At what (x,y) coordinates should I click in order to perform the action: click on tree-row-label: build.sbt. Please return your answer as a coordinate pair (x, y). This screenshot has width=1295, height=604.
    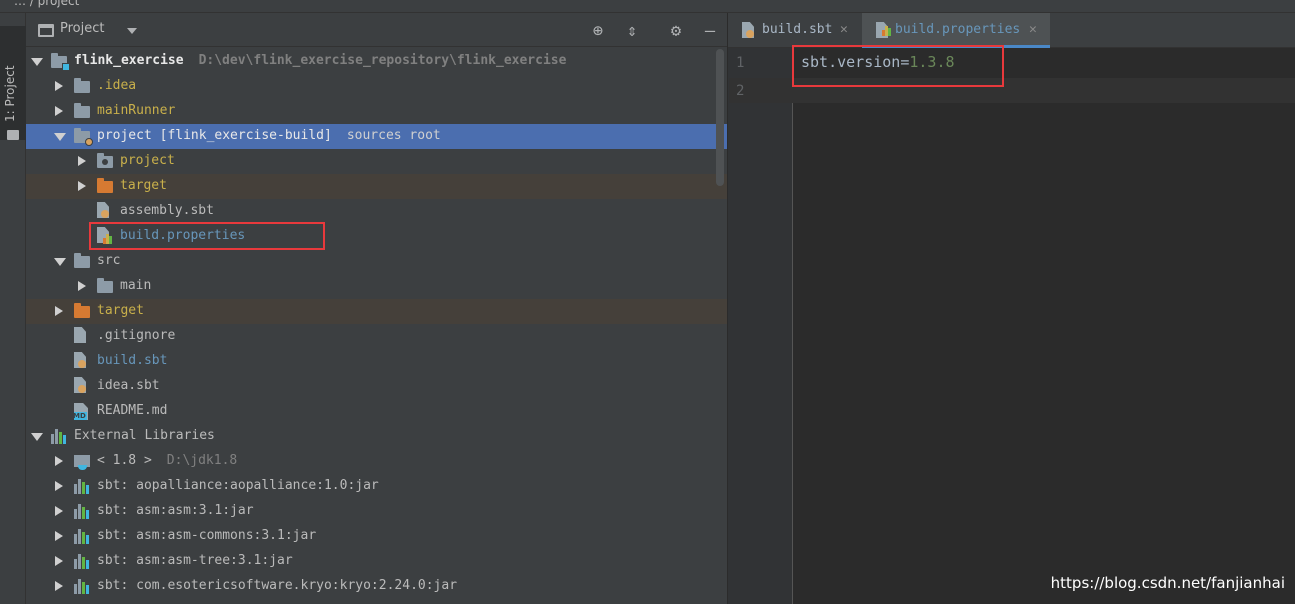
    Looking at the image, I should click on (132, 360).